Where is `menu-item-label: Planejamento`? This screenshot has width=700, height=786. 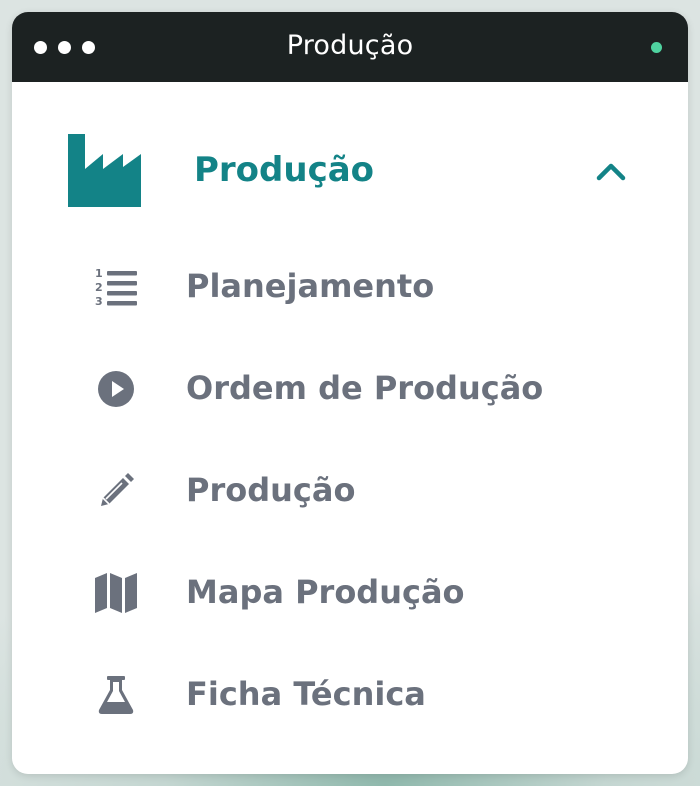
menu-item-label: Planejamento is located at coordinates (310, 286).